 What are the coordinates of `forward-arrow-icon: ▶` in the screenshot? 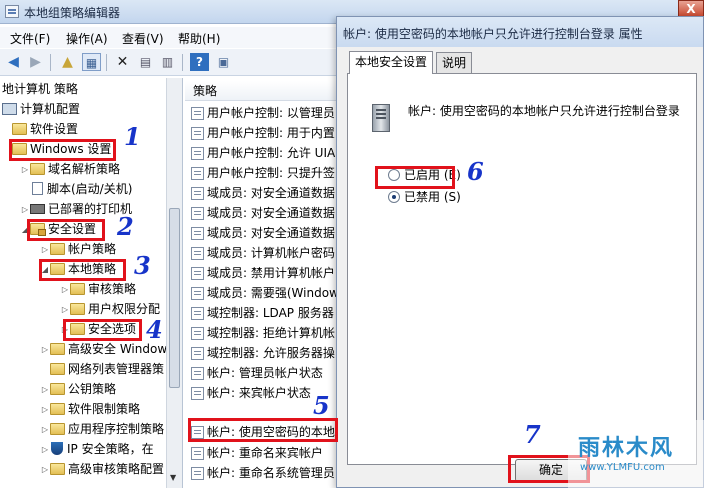 It's located at (35, 62).